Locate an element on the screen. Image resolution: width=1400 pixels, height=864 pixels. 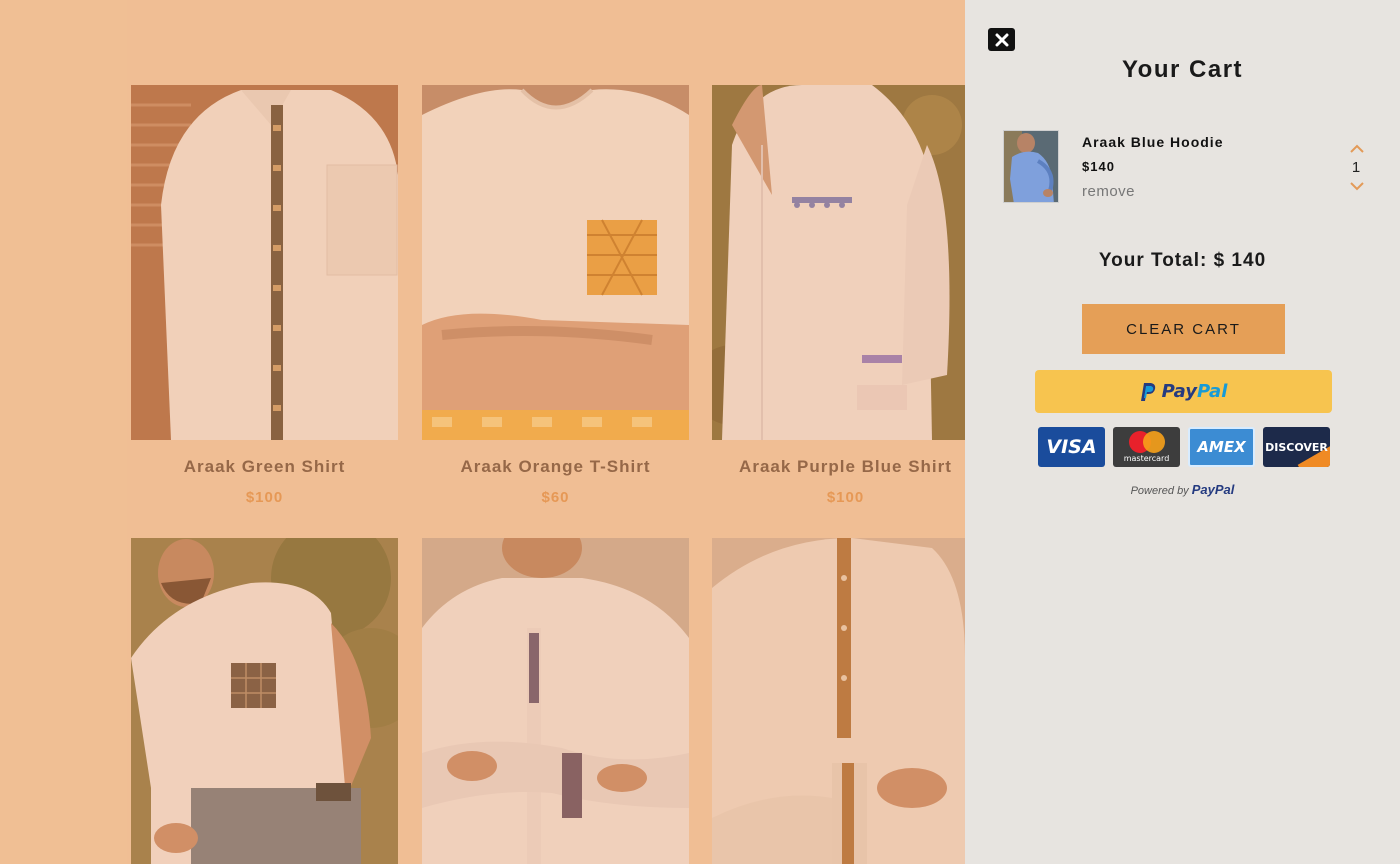
cart-item-name: Araak Blue Hoodie is located at coordinates (1153, 142).